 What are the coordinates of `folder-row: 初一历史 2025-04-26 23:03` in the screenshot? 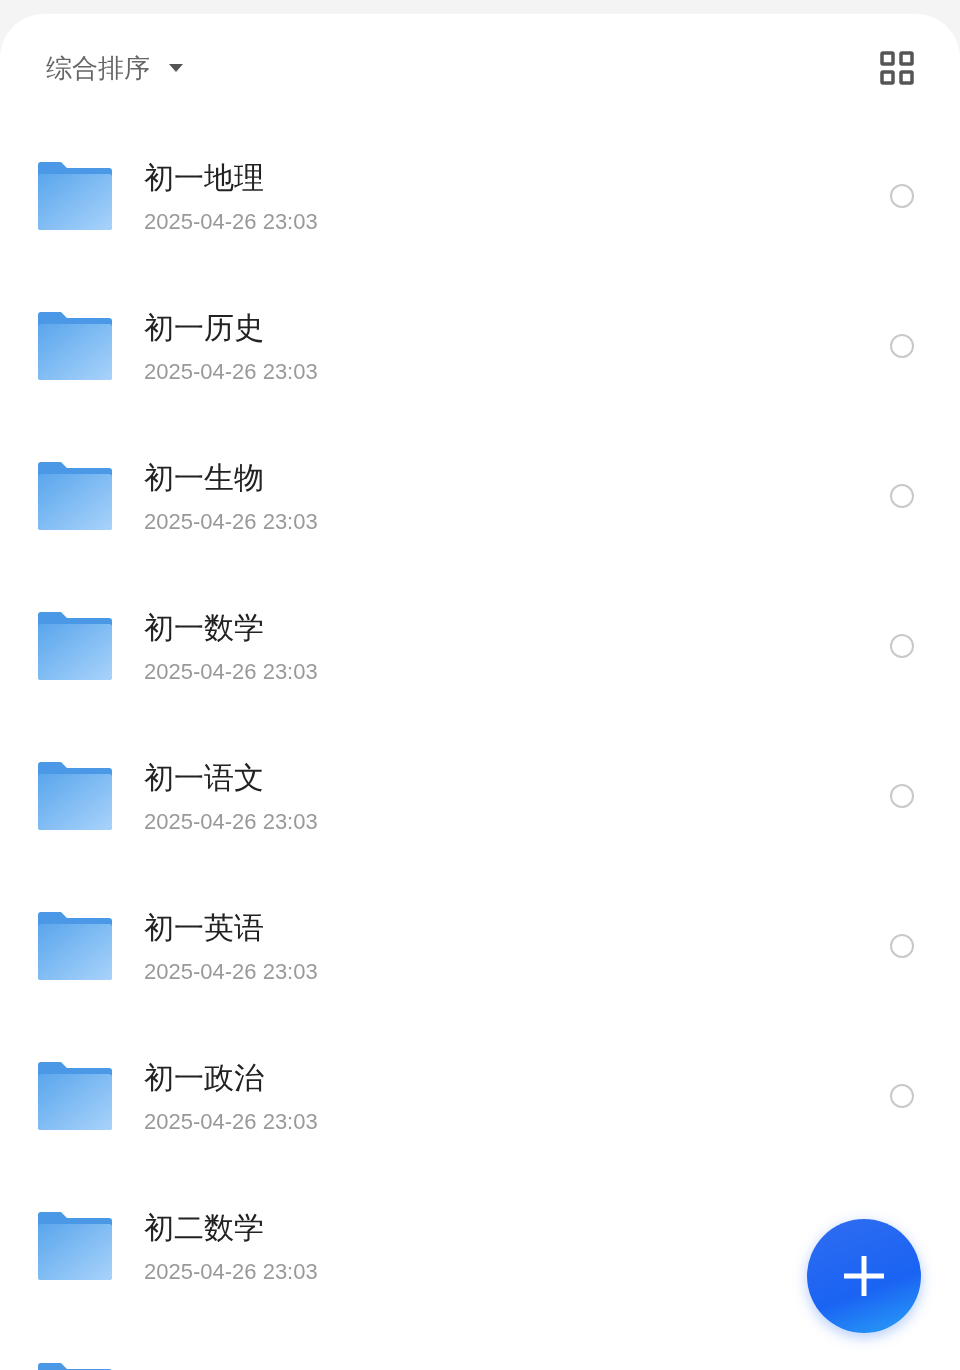 It's located at (480, 346).